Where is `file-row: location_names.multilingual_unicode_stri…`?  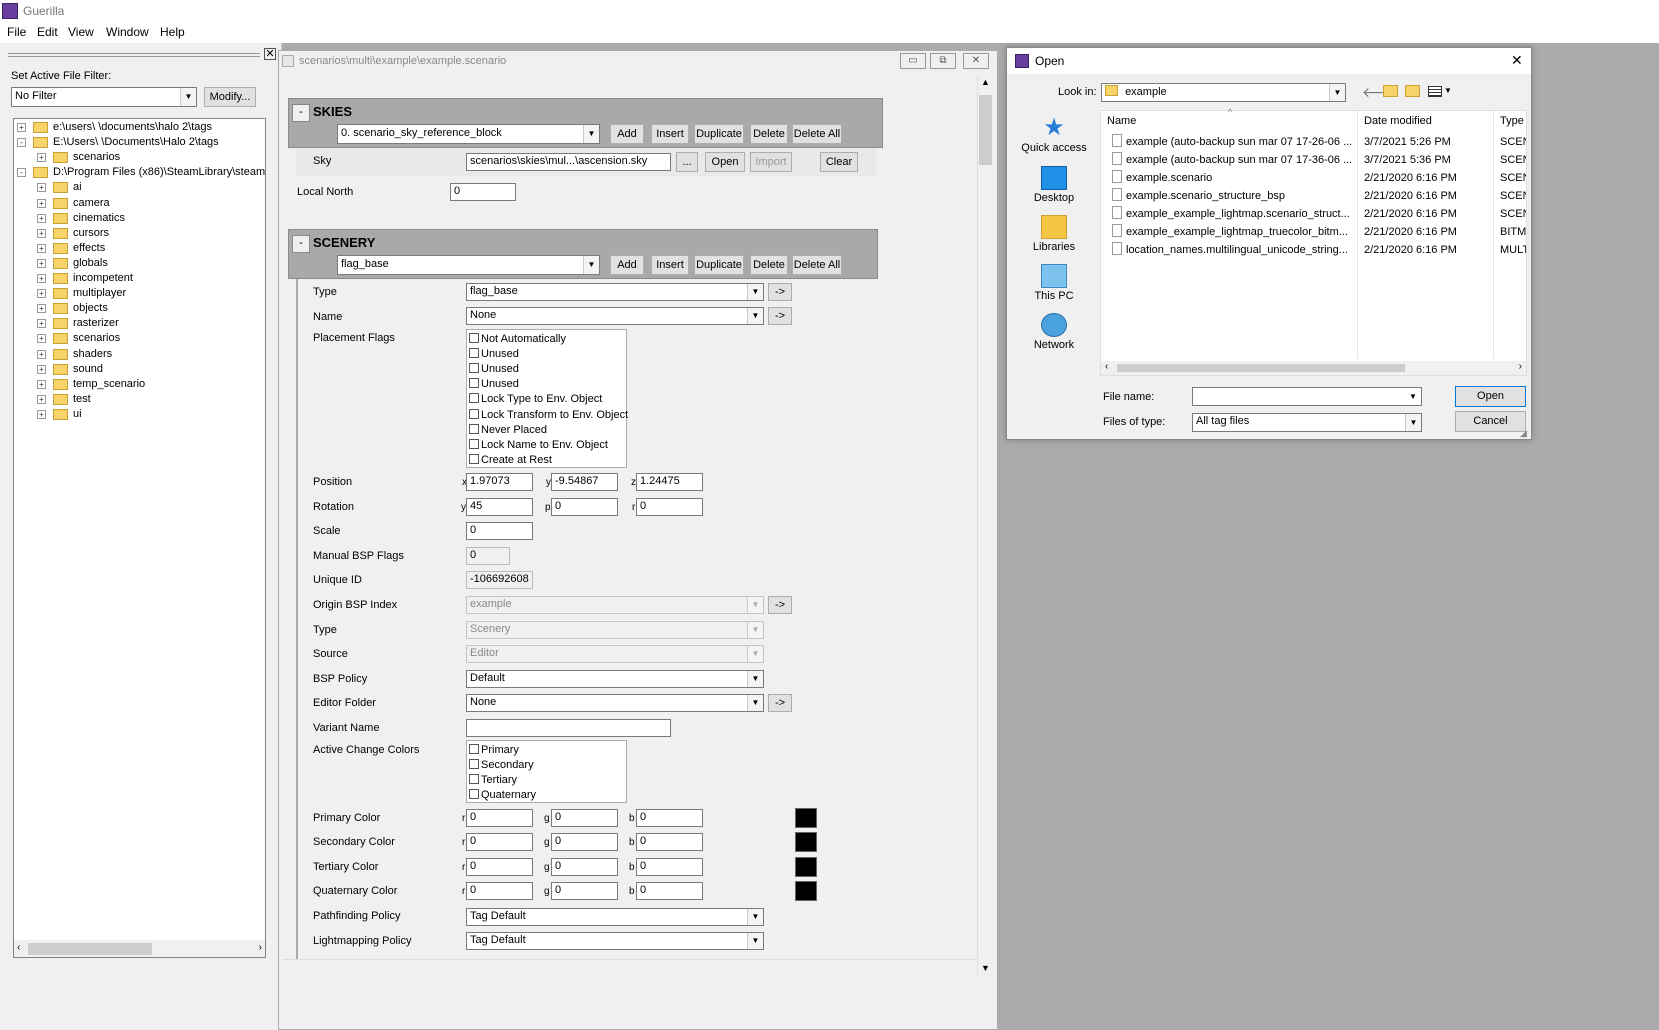 file-row: location_names.multilingual_unicode_stri… is located at coordinates (1313, 250).